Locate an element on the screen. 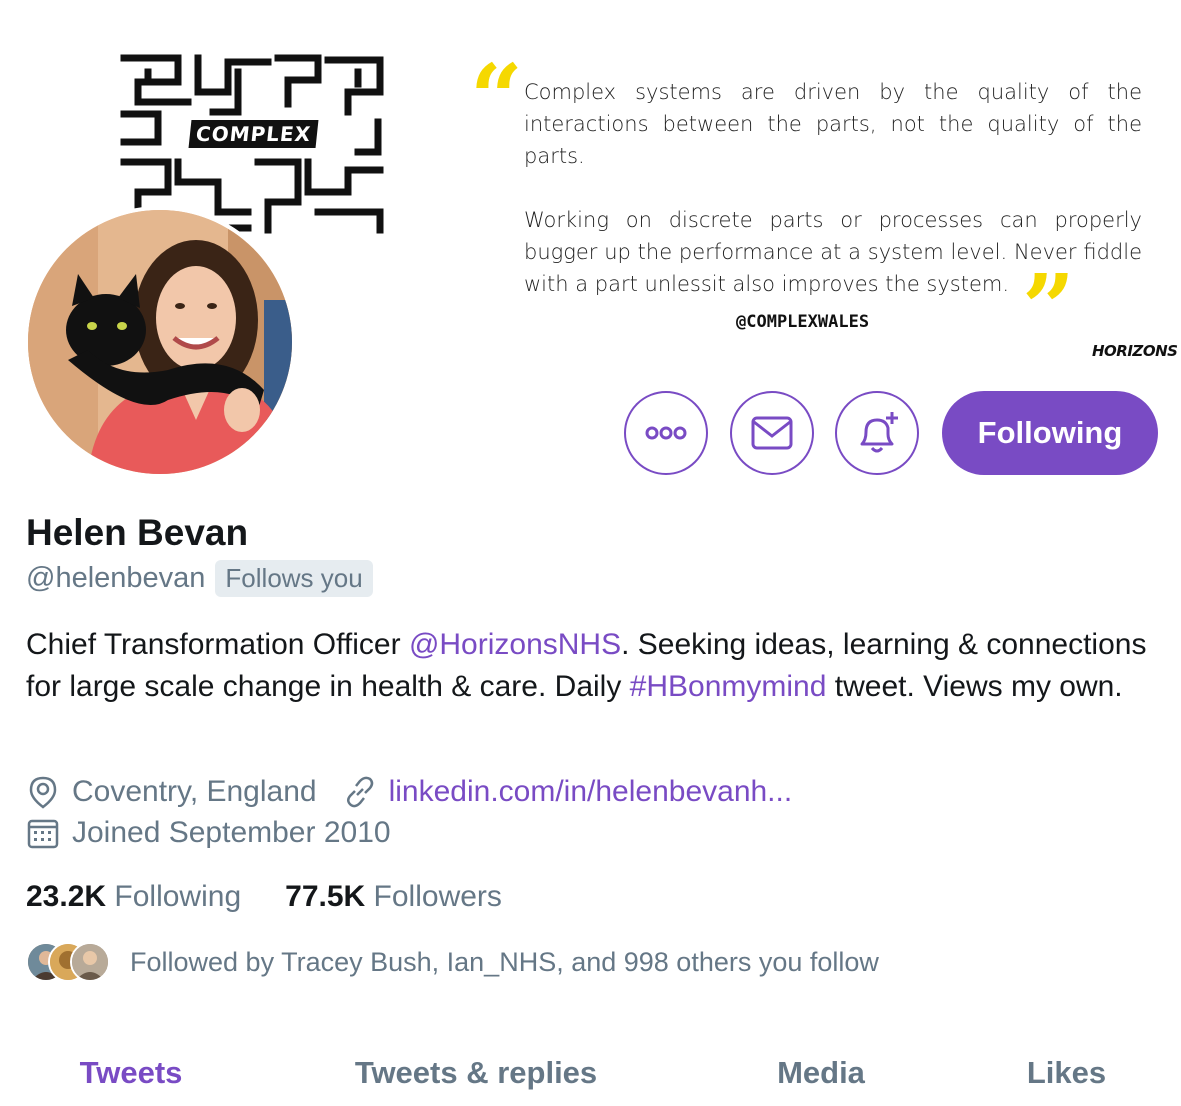  avatar is located at coordinates (90, 962).